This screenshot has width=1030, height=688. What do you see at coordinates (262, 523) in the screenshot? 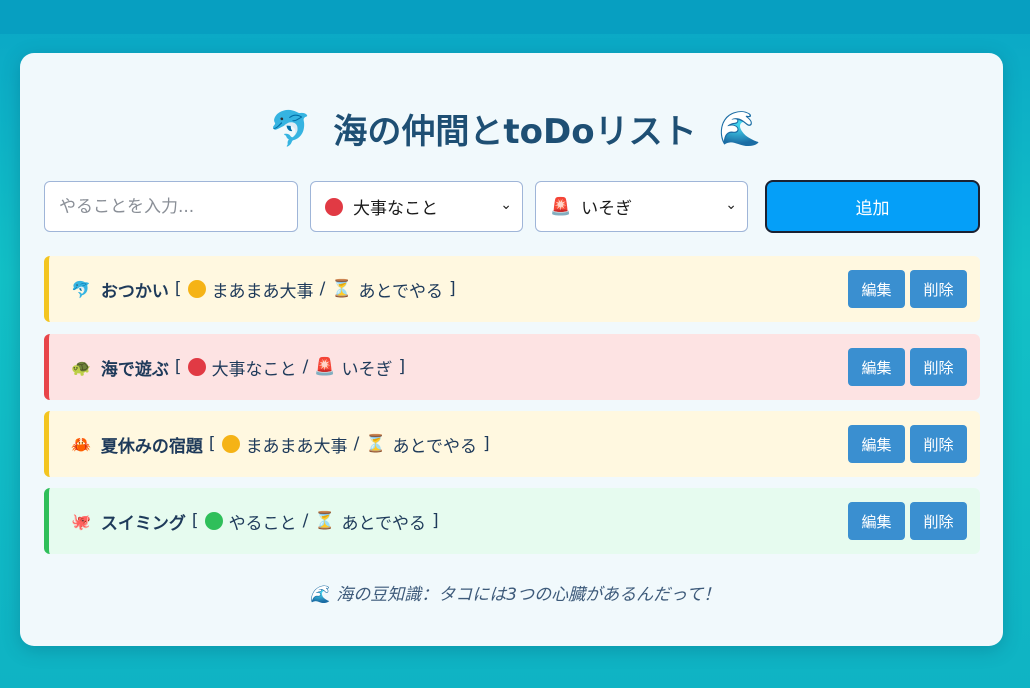
I see `task-priority: やること` at bounding box center [262, 523].